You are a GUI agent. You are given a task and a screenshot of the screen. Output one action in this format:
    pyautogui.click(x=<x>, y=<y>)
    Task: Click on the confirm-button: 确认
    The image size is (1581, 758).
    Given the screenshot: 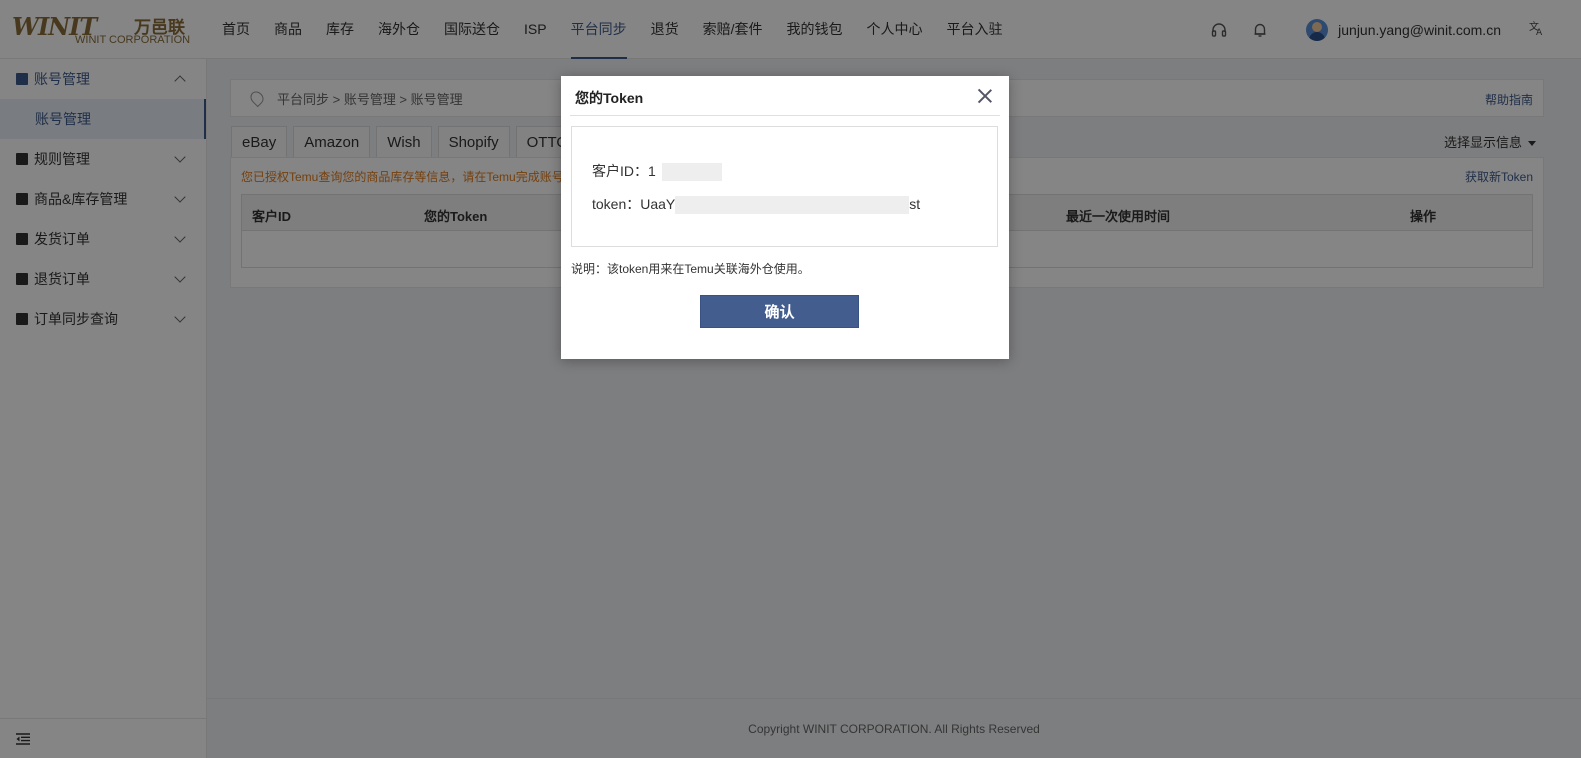 What is the action you would take?
    pyautogui.click(x=779, y=311)
    